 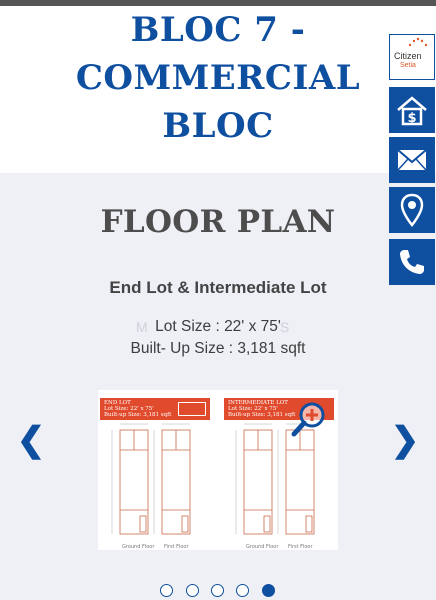 I want to click on price-enquiry-button: $, so click(x=412, y=110).